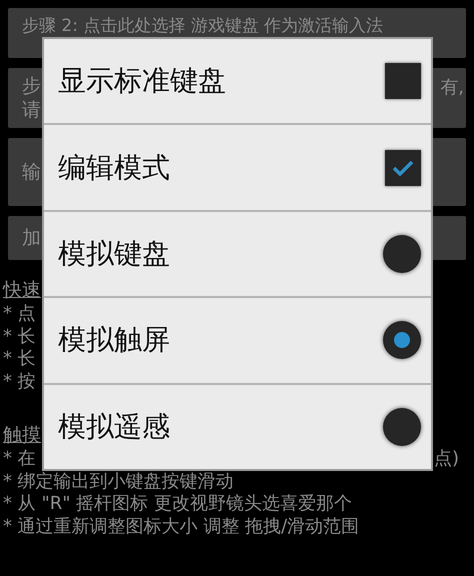 The width and height of the screenshot is (474, 576). What do you see at coordinates (446, 459) in the screenshot?
I see `bullet-text: 点)` at bounding box center [446, 459].